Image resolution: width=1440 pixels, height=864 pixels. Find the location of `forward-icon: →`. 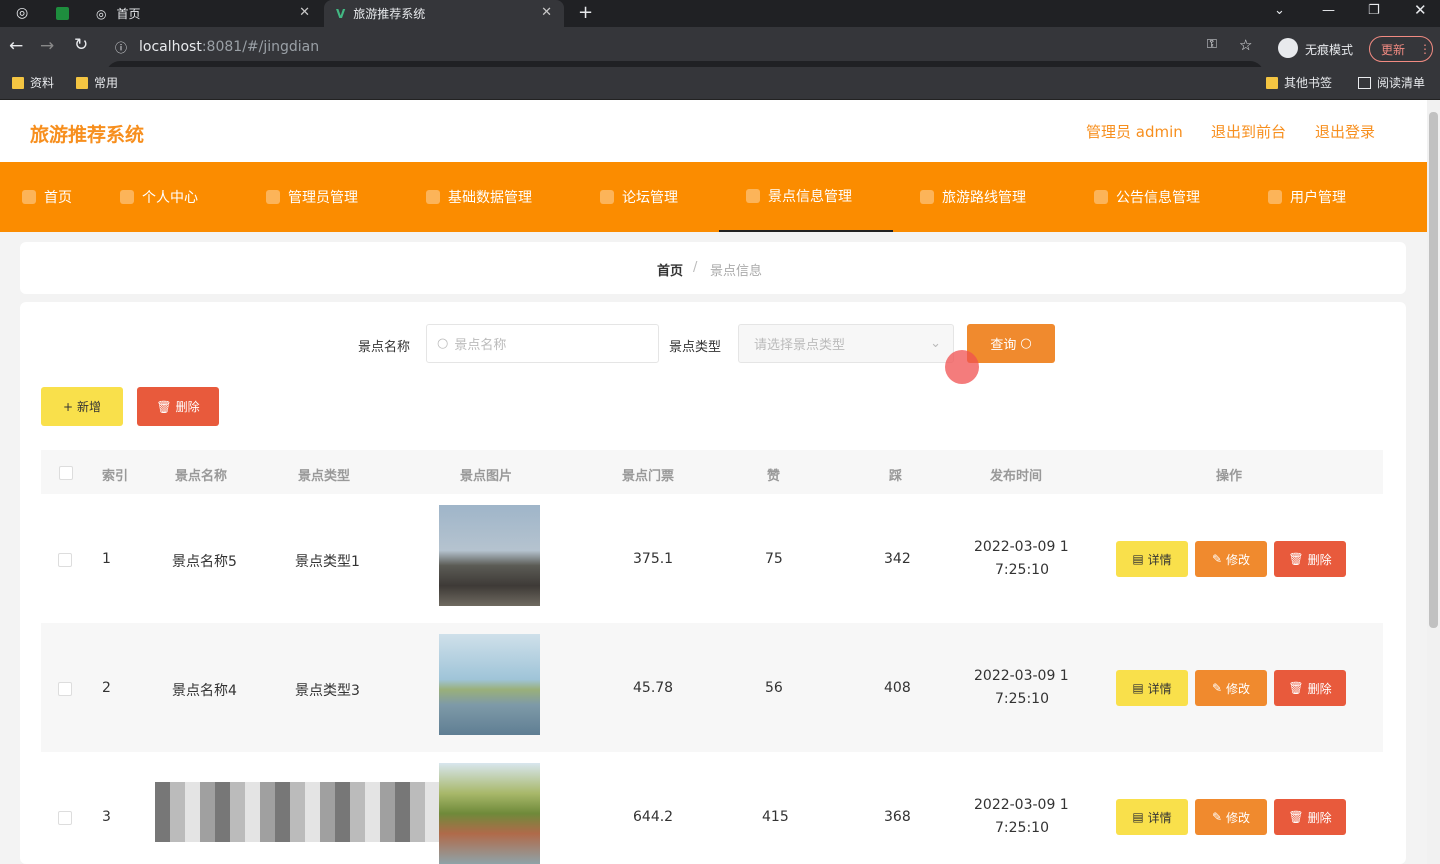

forward-icon: → is located at coordinates (47, 46).